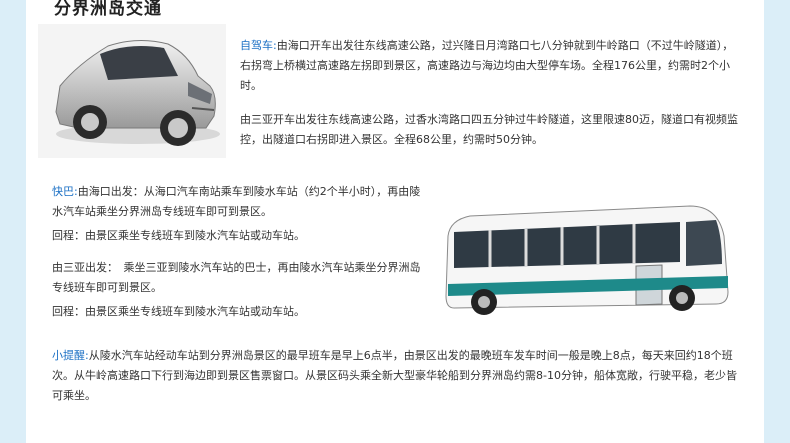 Image resolution: width=790 pixels, height=443 pixels. What do you see at coordinates (178, 235) in the screenshot?
I see `bus-haikou-return: 回程：由景区乘坐专线班车到陵水汽车站或动车站。` at bounding box center [178, 235].